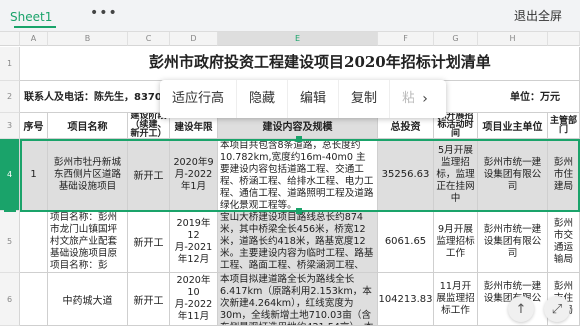 Image resolution: width=580 pixels, height=326 pixels. What do you see at coordinates (103, 16) in the screenshot?
I see `more-options-button: •••` at bounding box center [103, 16].